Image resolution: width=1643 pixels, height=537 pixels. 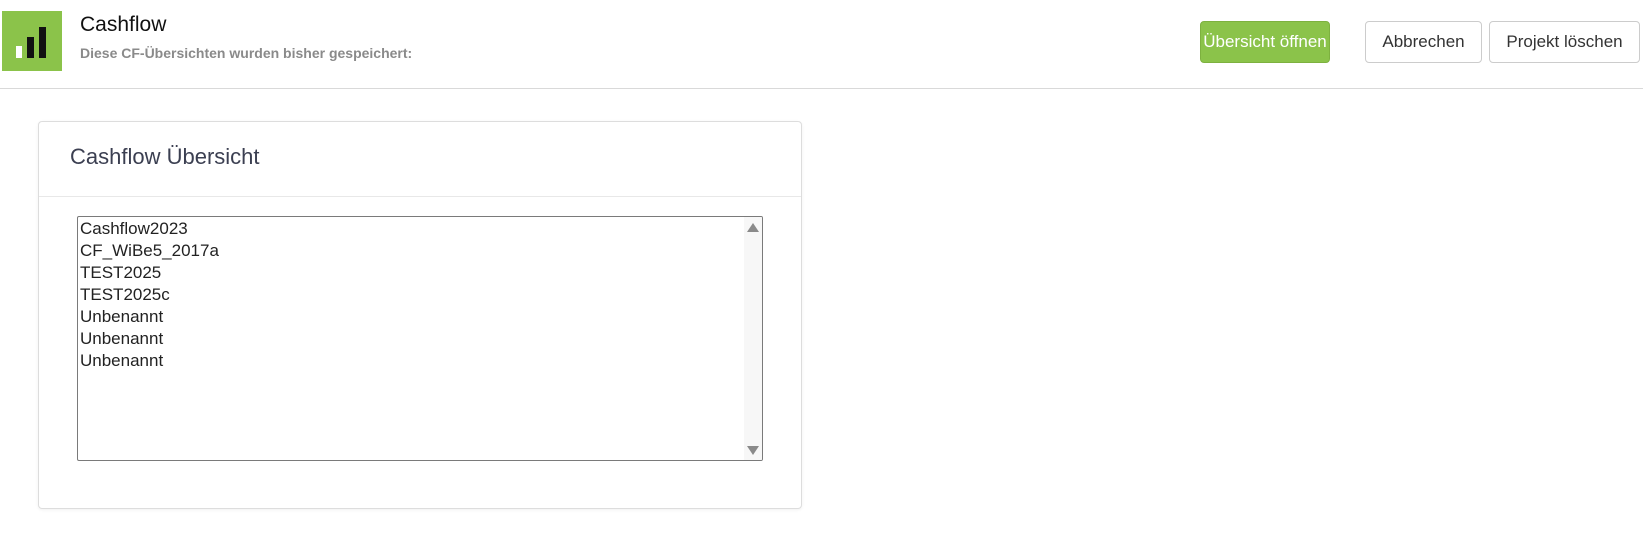 I want to click on panel-title: Cashflow Übersicht, so click(x=165, y=156).